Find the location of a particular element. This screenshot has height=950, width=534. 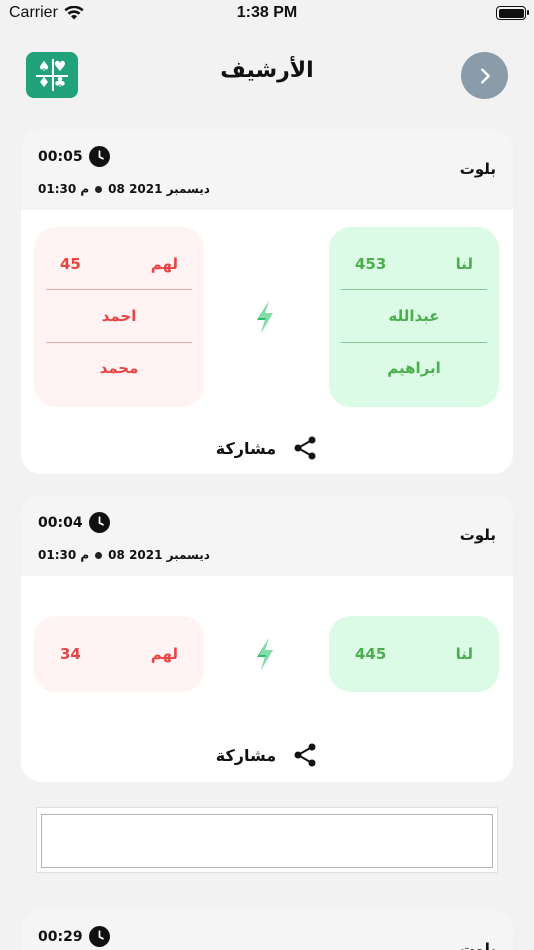

team-them: 34 لهم is located at coordinates (119, 654).